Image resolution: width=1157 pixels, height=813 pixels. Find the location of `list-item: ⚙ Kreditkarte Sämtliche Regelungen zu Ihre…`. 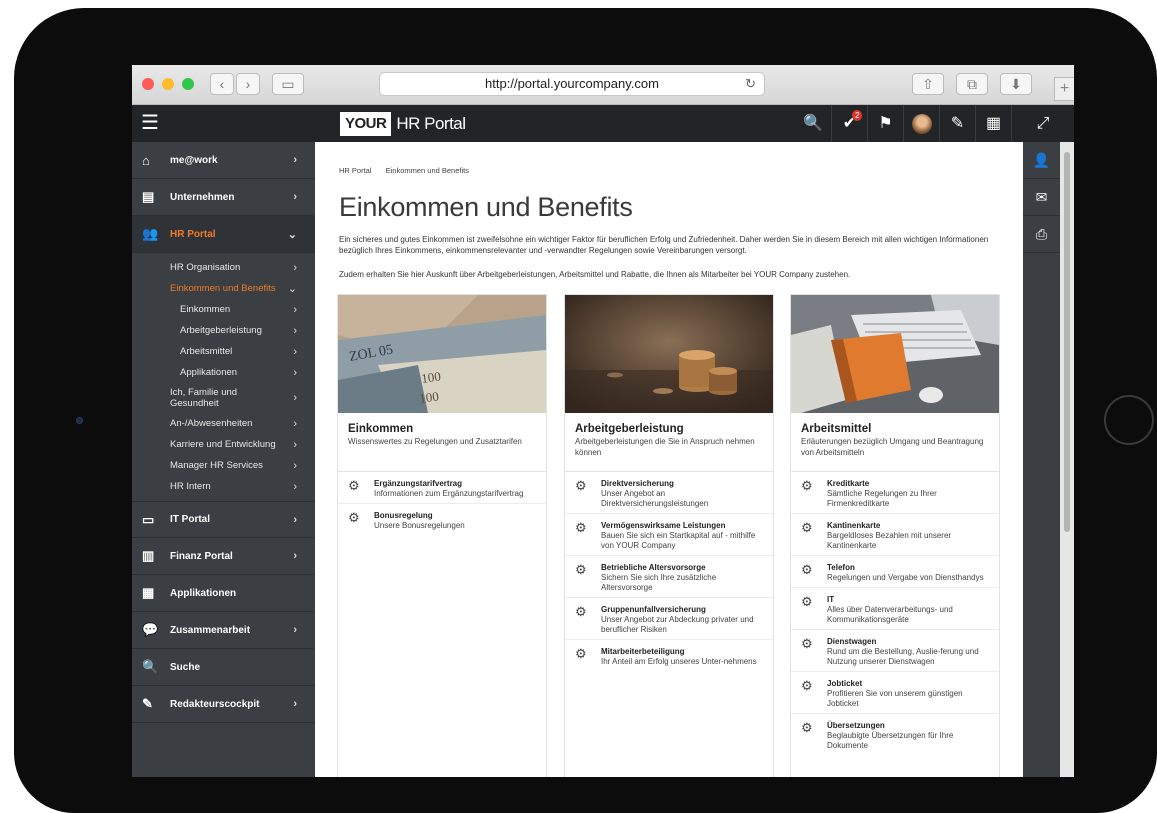

list-item: ⚙ Kreditkarte Sämtliche Regelungen zu Ihre… is located at coordinates (895, 493).